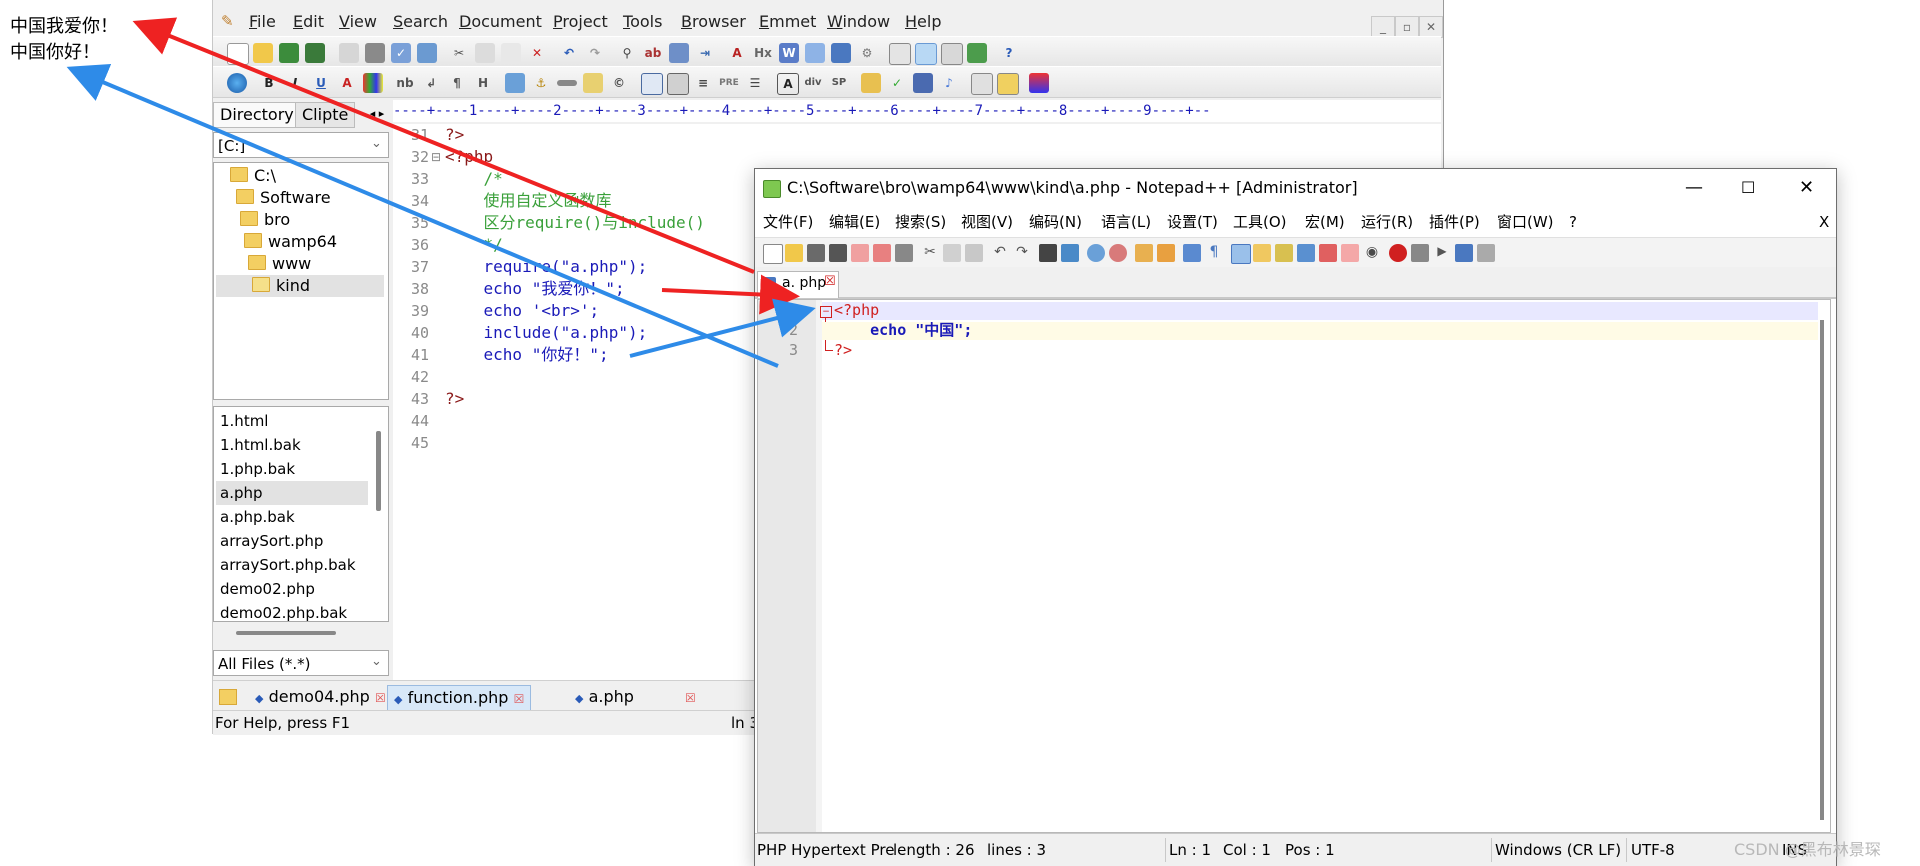 The height and width of the screenshot is (866, 1920). Describe the element at coordinates (713, 21) in the screenshot. I see `menu-browser: Browser` at that location.